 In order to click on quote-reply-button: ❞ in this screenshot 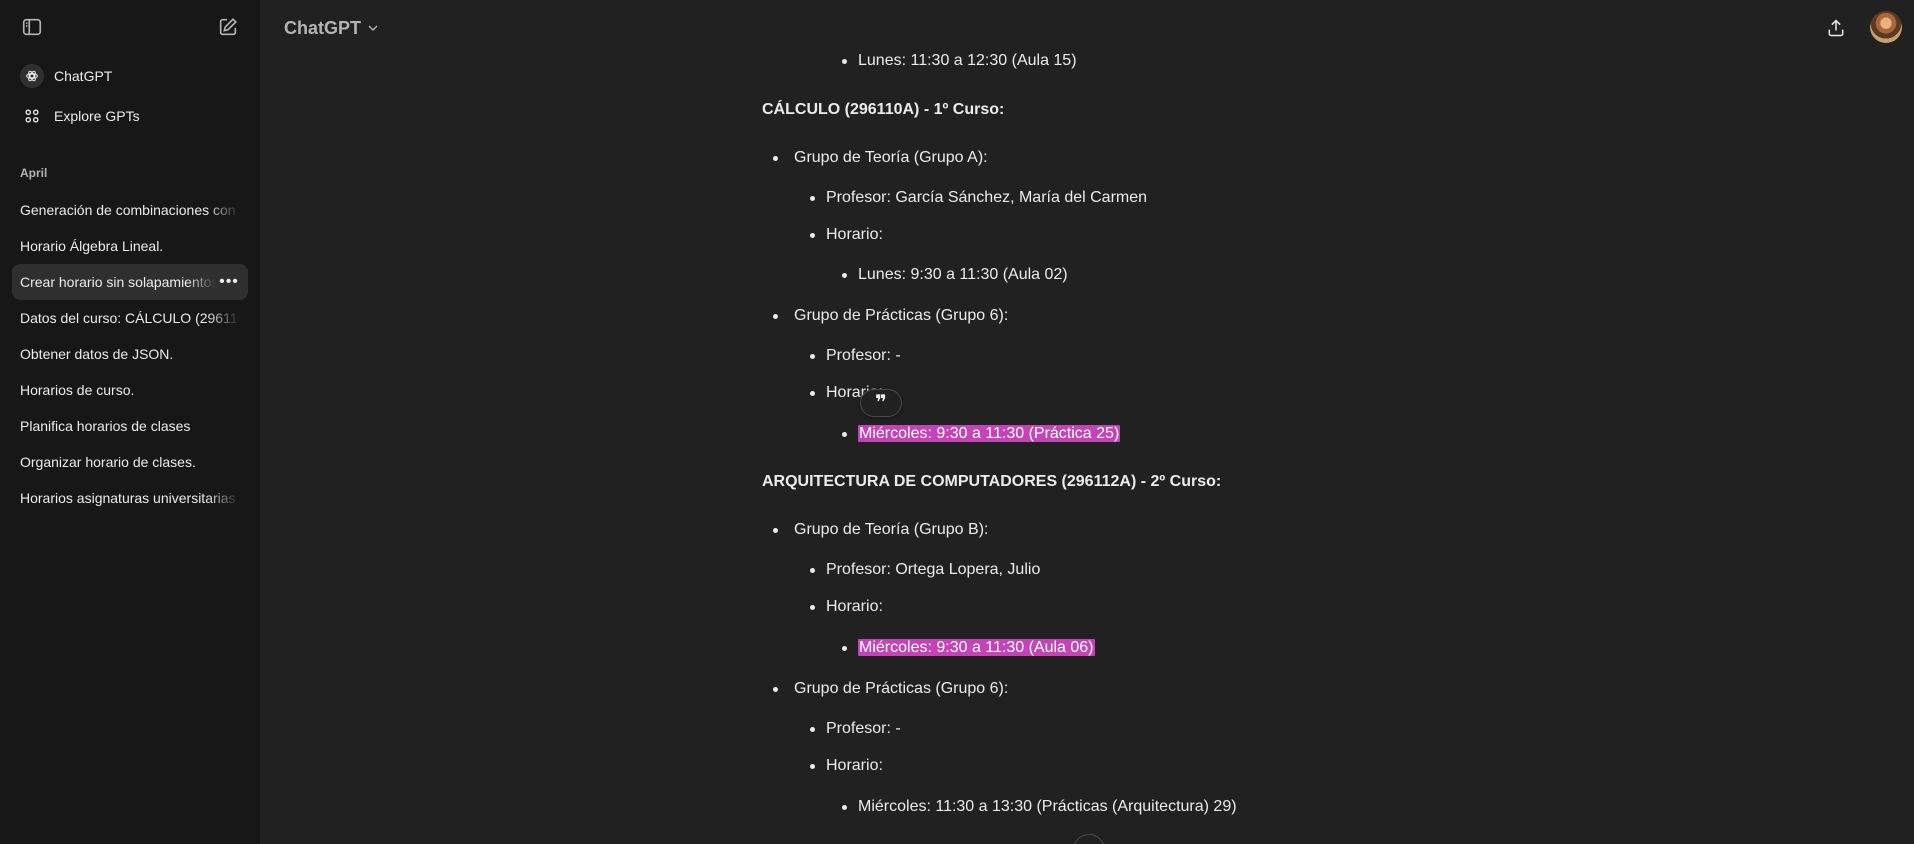, I will do `click(881, 403)`.